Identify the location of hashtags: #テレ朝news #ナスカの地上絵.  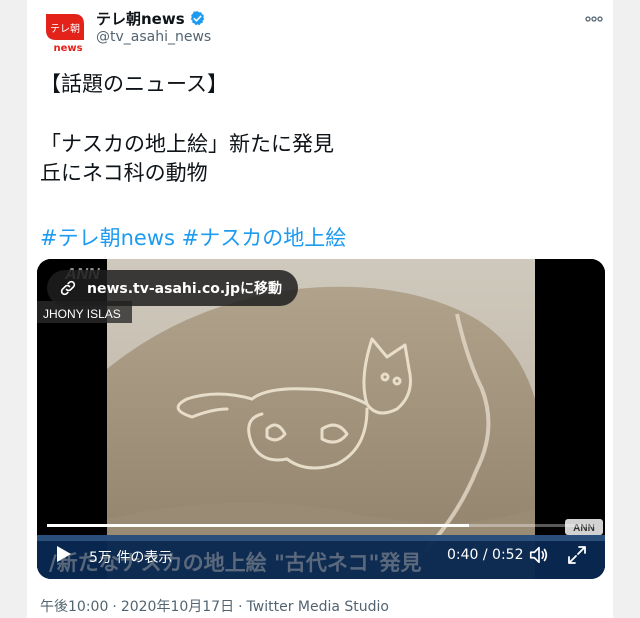
(193, 237).